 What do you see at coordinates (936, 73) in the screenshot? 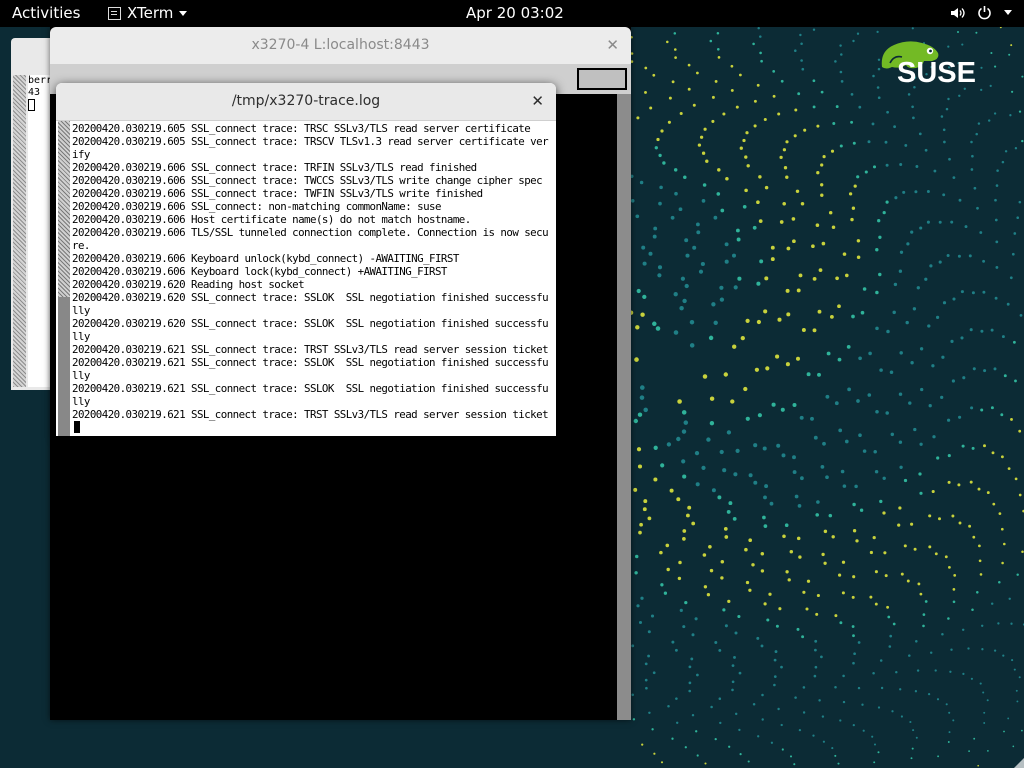
I see `suse-wordmark: SUSE` at bounding box center [936, 73].